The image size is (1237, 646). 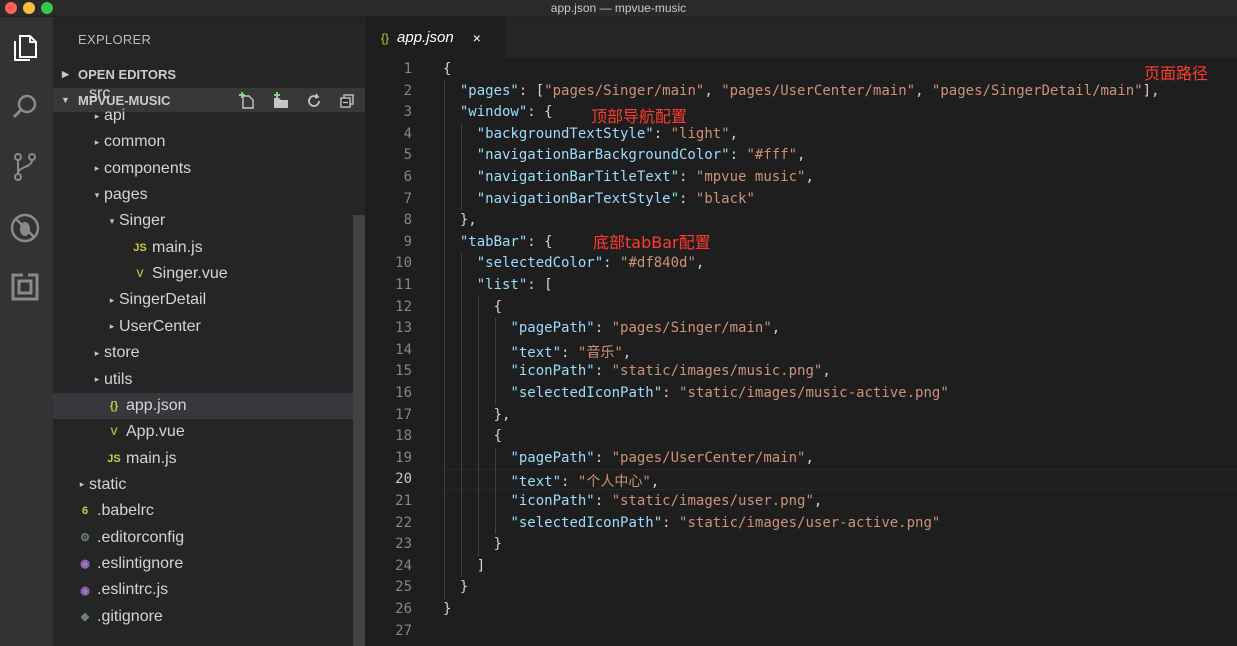 What do you see at coordinates (203, 96) in the screenshot?
I see `tree-item: src` at bounding box center [203, 96].